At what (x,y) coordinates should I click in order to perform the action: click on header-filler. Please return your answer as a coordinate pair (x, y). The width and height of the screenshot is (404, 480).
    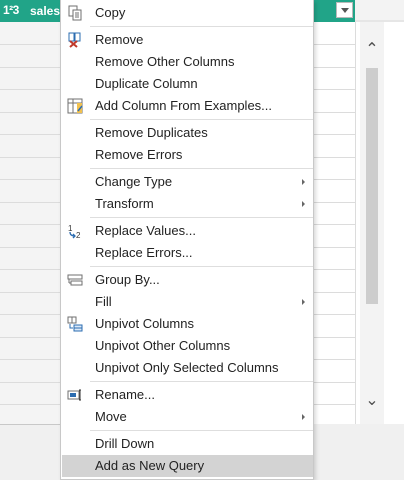
    Looking at the image, I should click on (379, 11).